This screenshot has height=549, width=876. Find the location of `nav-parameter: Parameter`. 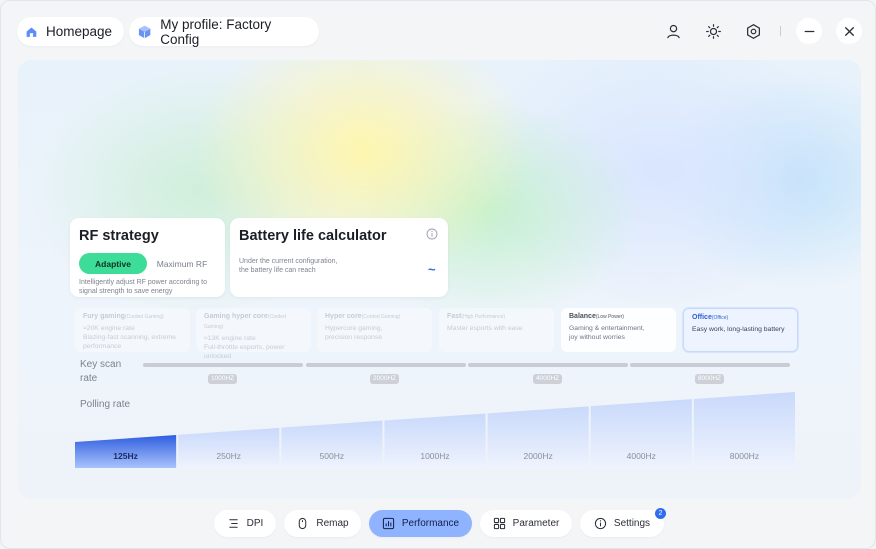

nav-parameter: Parameter is located at coordinates (526, 523).